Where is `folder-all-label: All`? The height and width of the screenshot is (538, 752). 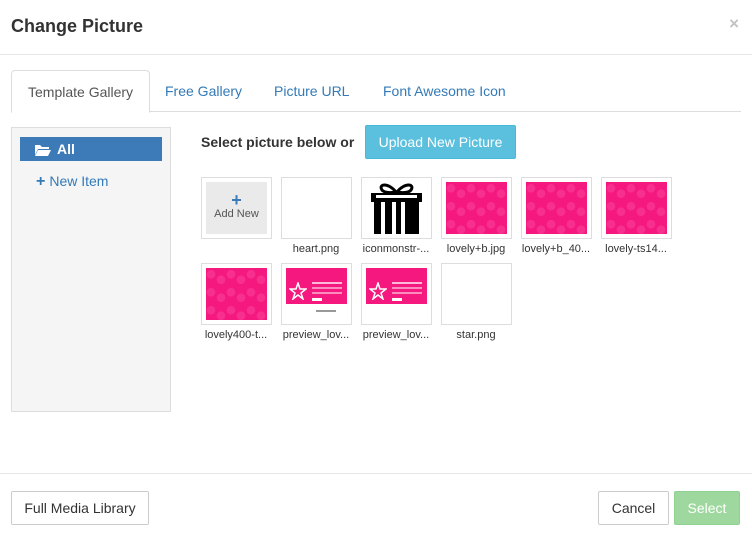
folder-all-label: All is located at coordinates (66, 149).